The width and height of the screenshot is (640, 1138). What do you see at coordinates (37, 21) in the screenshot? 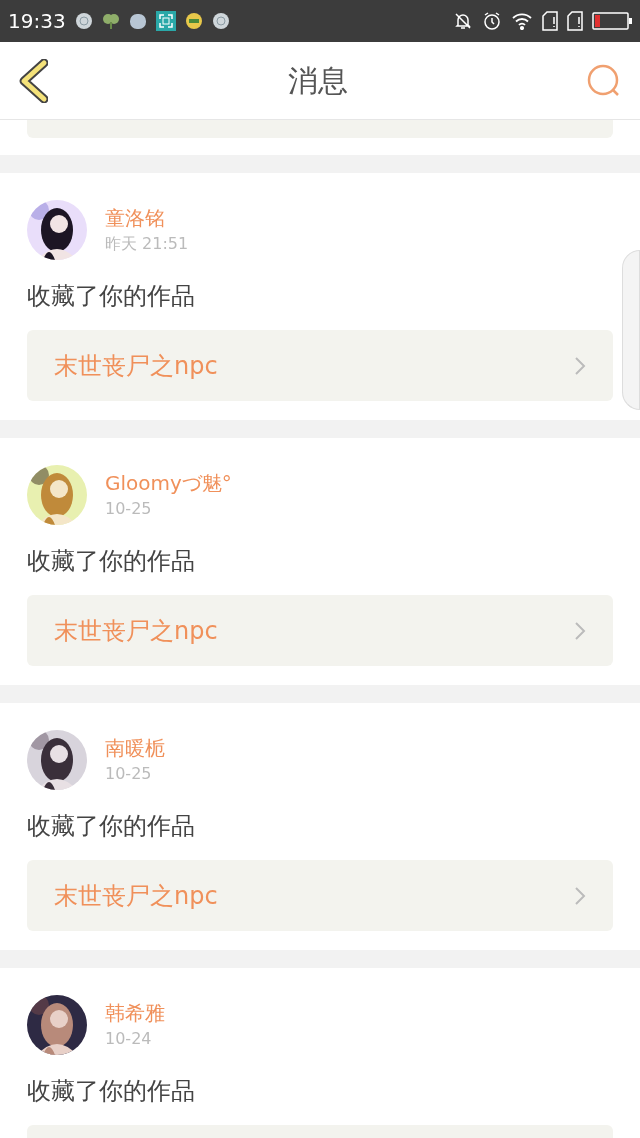
I see `clock: 19:33` at bounding box center [37, 21].